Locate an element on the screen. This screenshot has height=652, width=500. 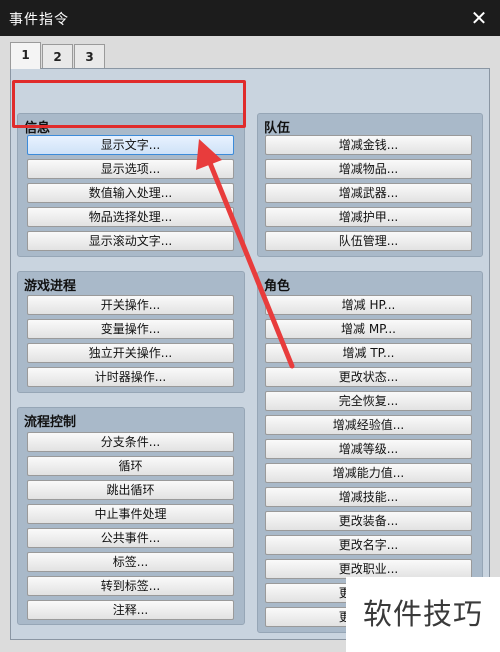
annotation-arrow-icon is located at coordinates (245, 254).